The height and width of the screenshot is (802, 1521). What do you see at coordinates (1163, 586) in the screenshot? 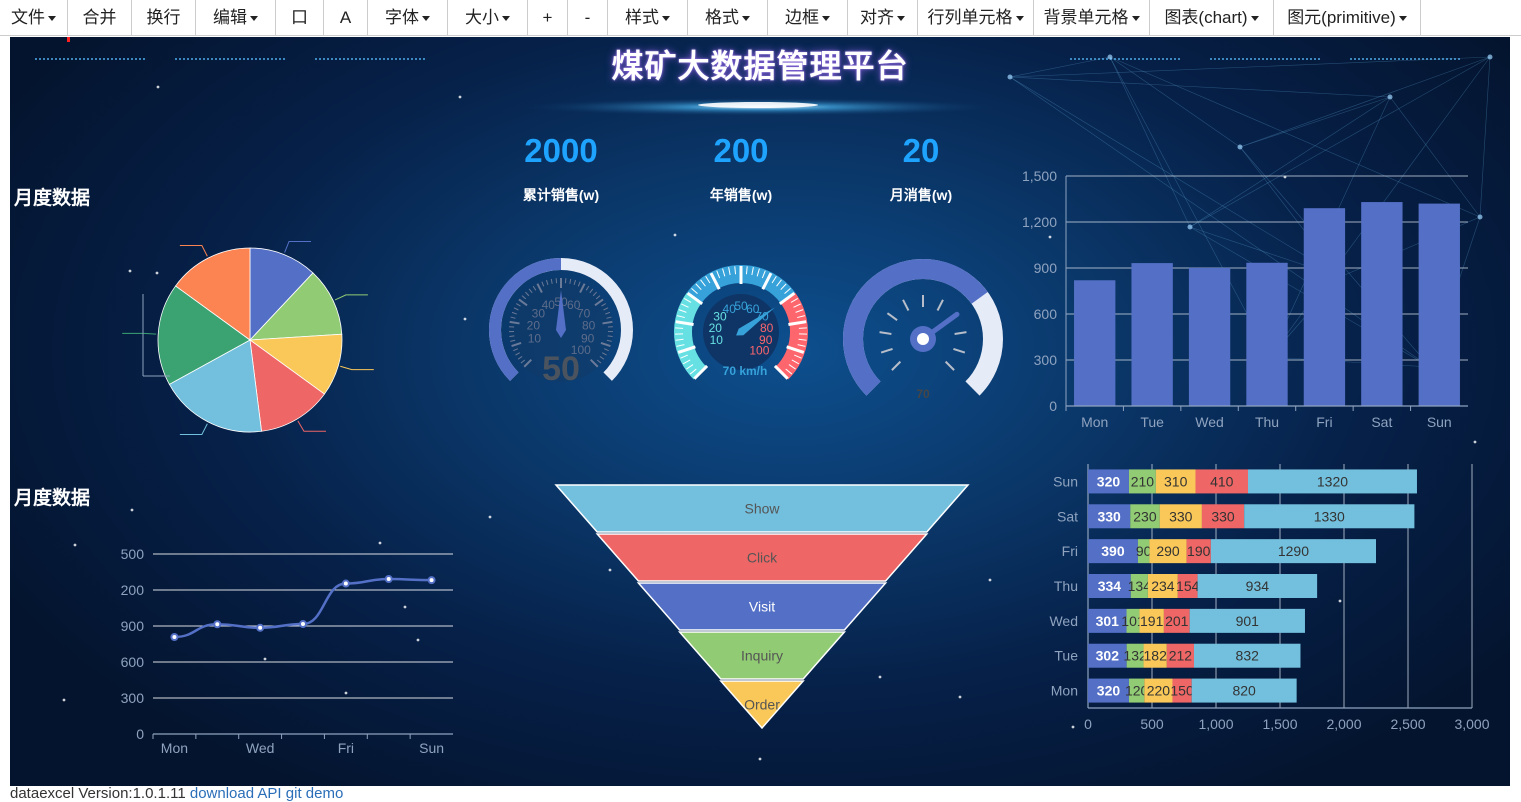
I see `hbar-data-label: 234` at bounding box center [1163, 586].